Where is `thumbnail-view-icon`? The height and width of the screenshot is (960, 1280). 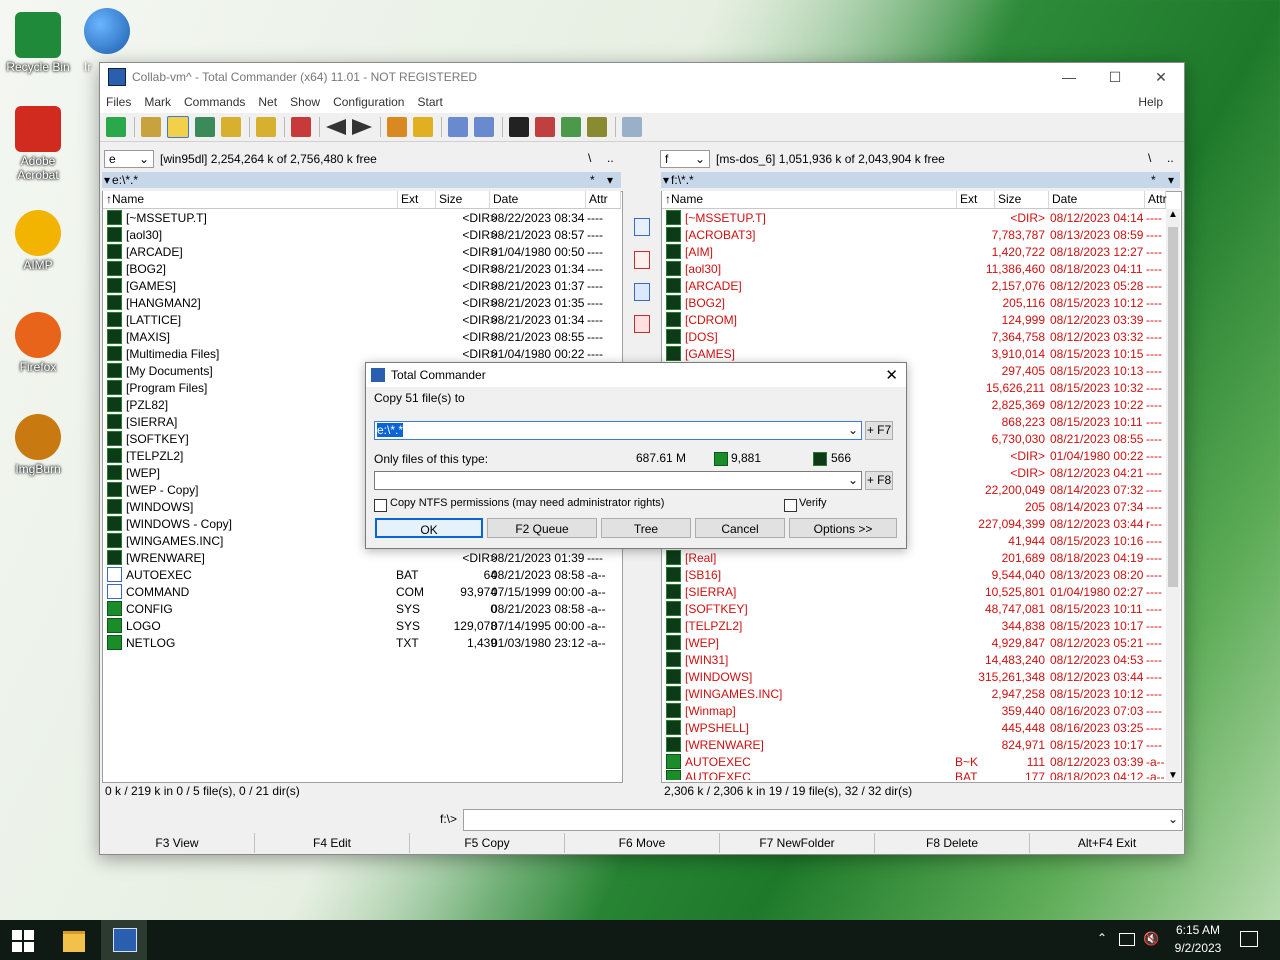
thumbnail-view-icon is located at coordinates (205, 127).